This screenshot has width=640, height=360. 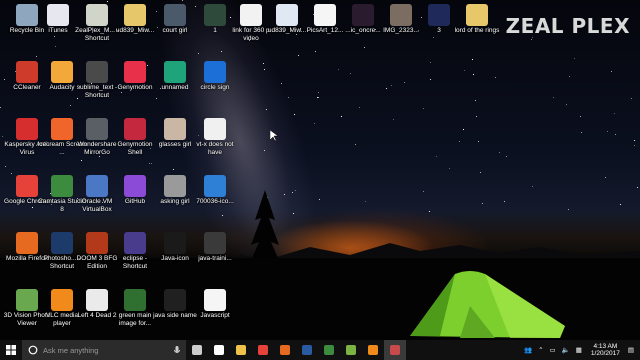 I want to click on microphone-icon, so click(x=177, y=350).